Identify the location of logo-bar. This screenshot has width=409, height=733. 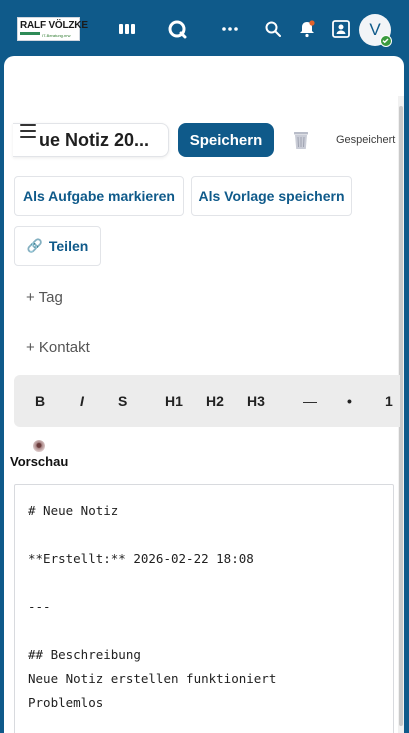
(30, 33).